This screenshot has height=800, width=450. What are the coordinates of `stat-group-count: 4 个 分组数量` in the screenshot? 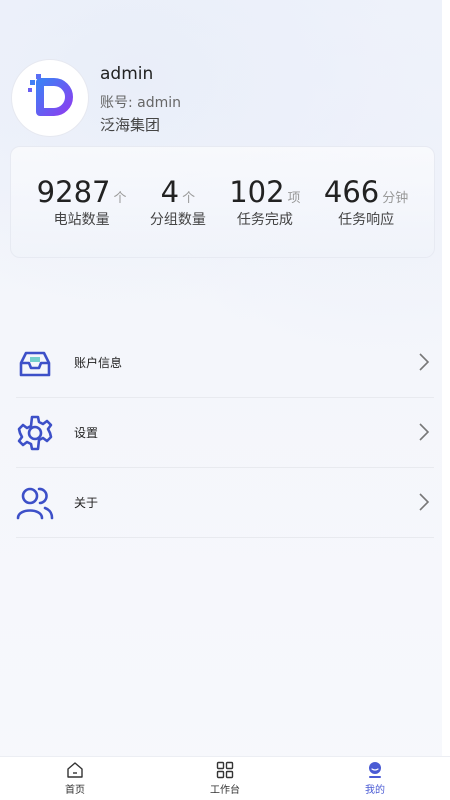 It's located at (178, 202).